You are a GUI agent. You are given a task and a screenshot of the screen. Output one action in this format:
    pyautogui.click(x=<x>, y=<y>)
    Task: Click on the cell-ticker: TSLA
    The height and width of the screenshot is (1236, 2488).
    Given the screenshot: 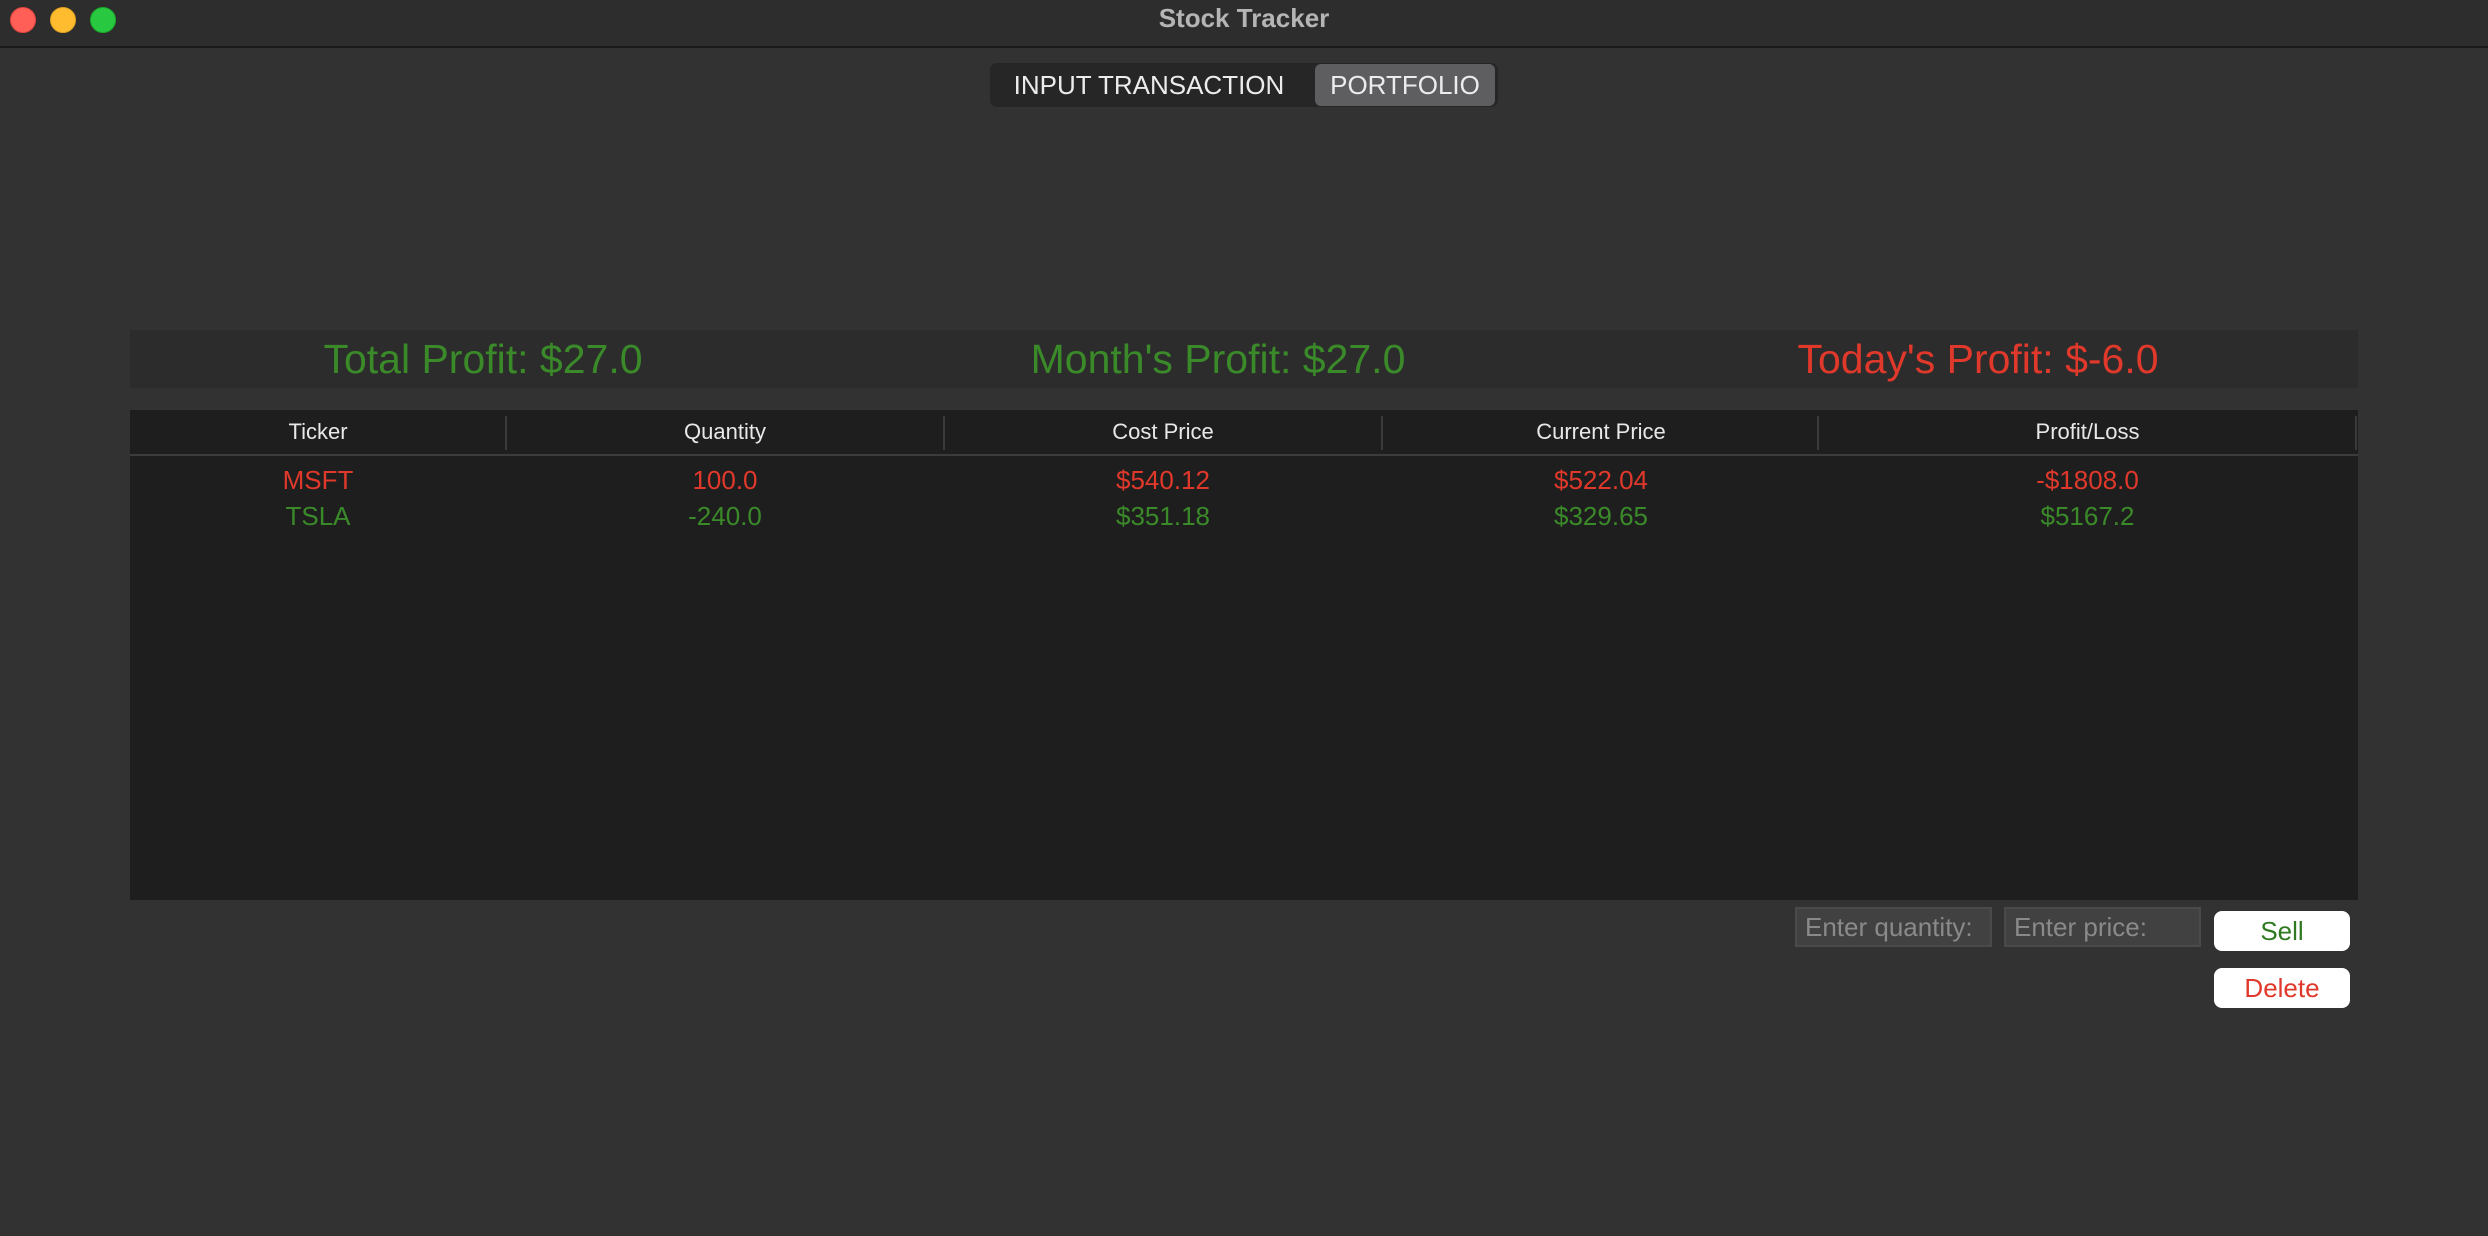 What is the action you would take?
    pyautogui.click(x=318, y=516)
    